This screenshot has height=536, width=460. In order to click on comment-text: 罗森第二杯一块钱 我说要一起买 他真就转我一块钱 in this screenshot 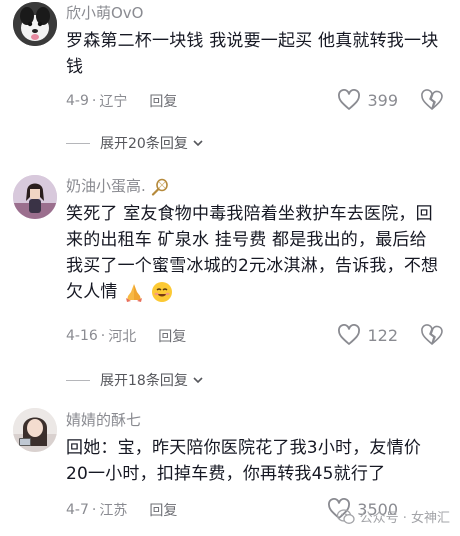, I will do `click(252, 54)`.